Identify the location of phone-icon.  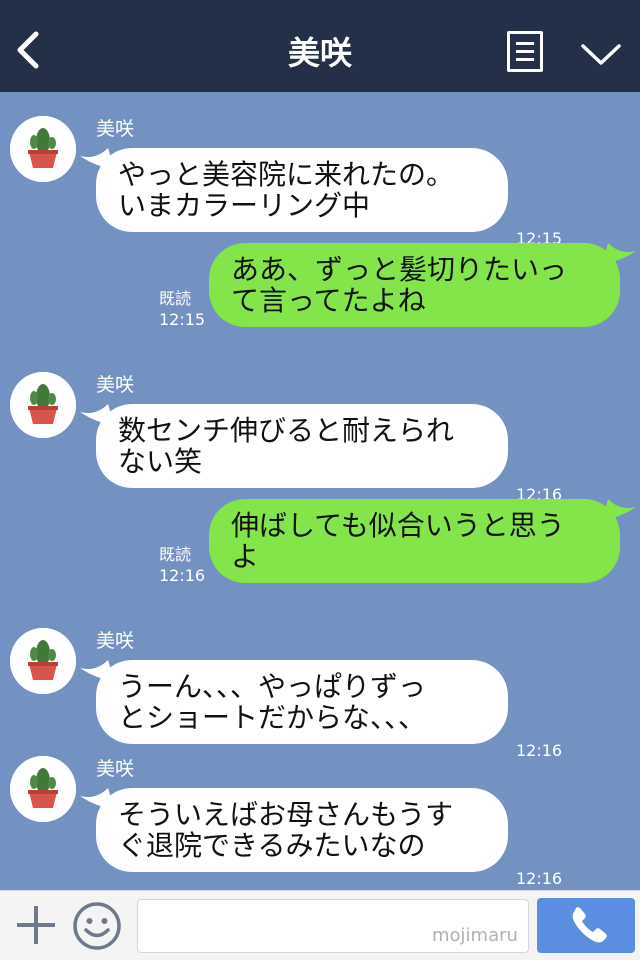
(589, 925).